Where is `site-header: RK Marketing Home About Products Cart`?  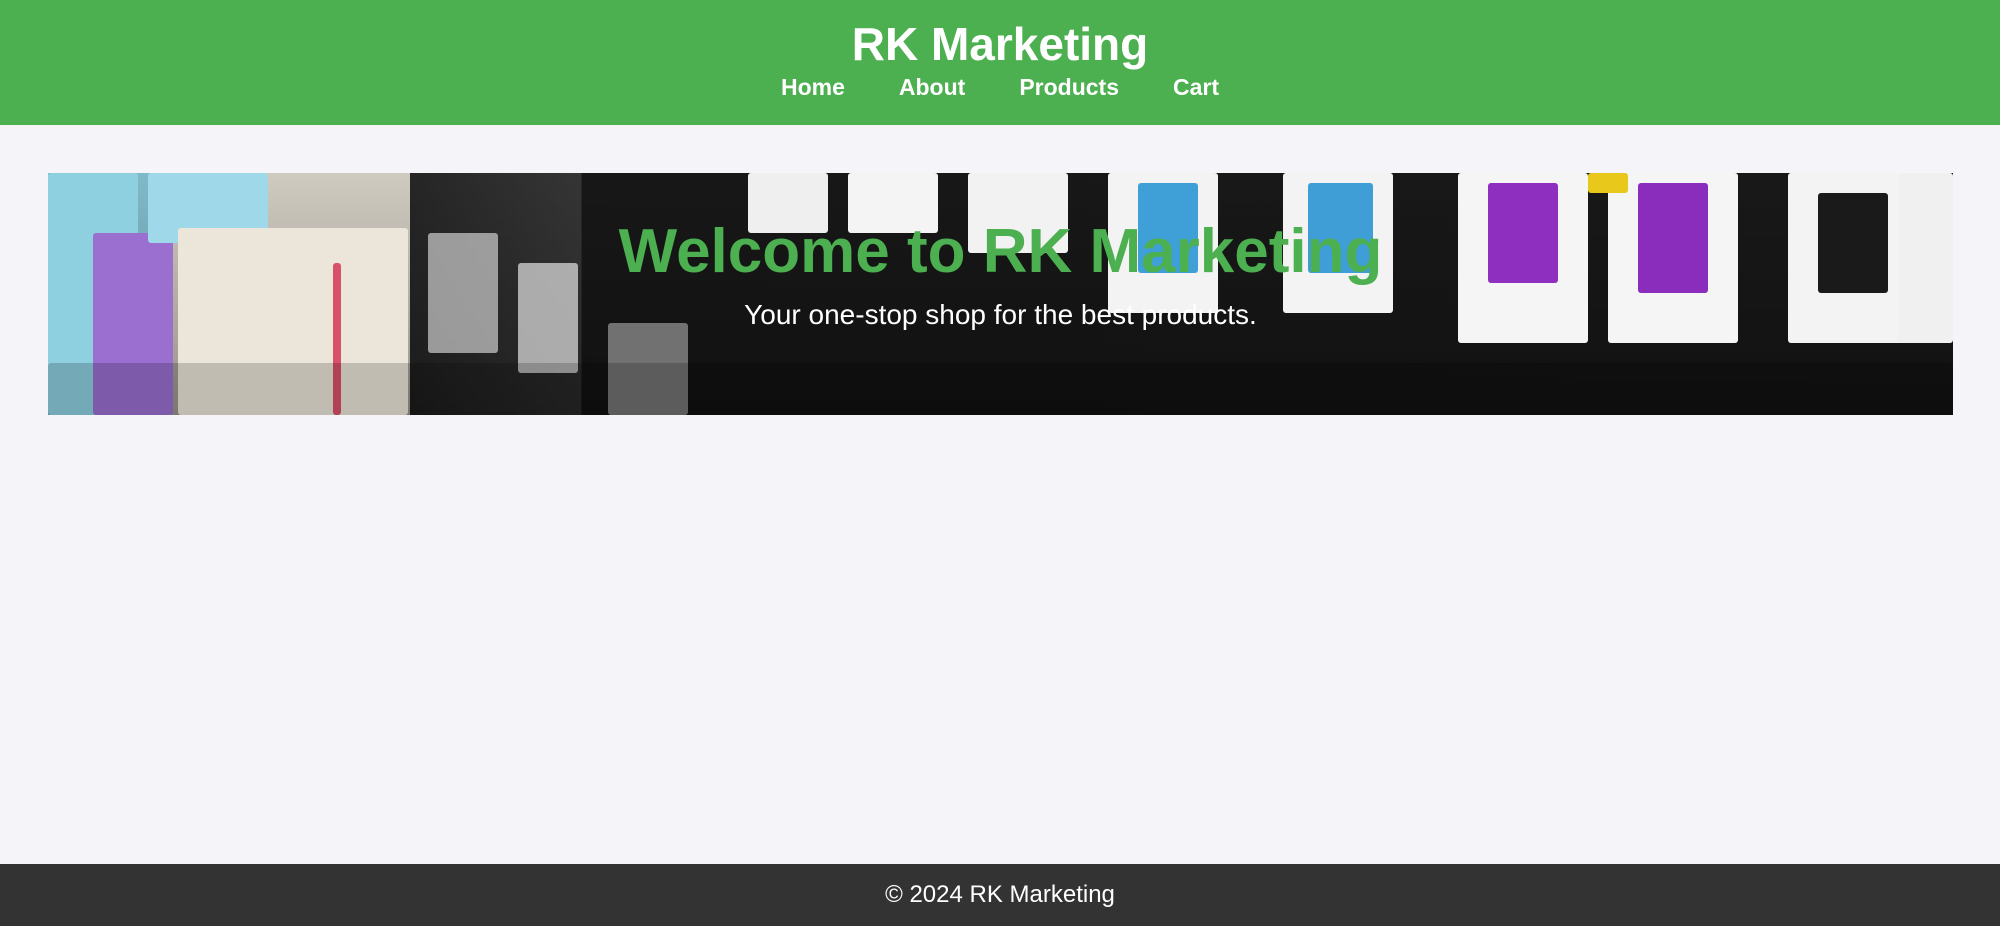
site-header: RK Marketing Home About Products Cart is located at coordinates (1000, 62).